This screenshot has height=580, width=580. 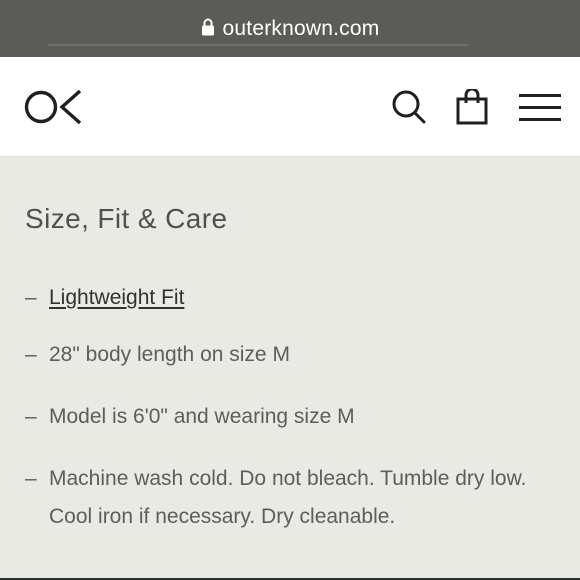 What do you see at coordinates (116, 298) in the screenshot?
I see `lightweight-fit-link: Lightweight Fit` at bounding box center [116, 298].